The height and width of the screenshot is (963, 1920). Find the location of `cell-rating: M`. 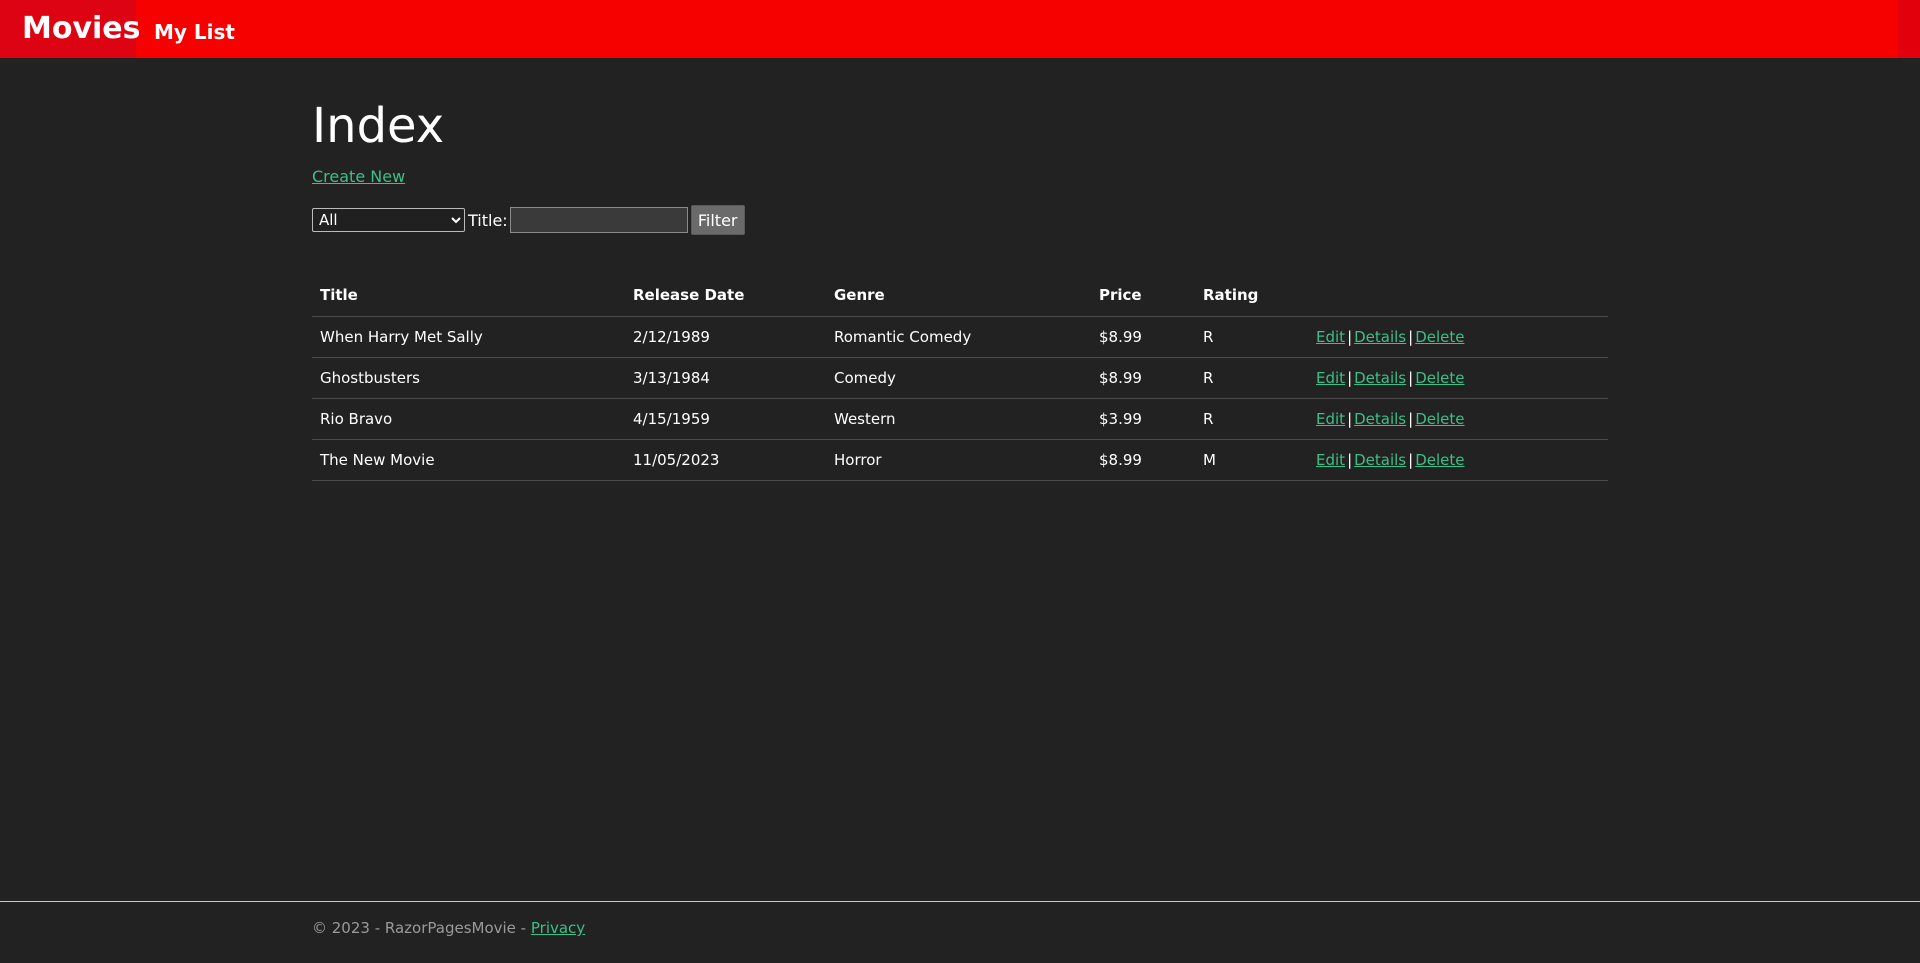

cell-rating: M is located at coordinates (1251, 460).